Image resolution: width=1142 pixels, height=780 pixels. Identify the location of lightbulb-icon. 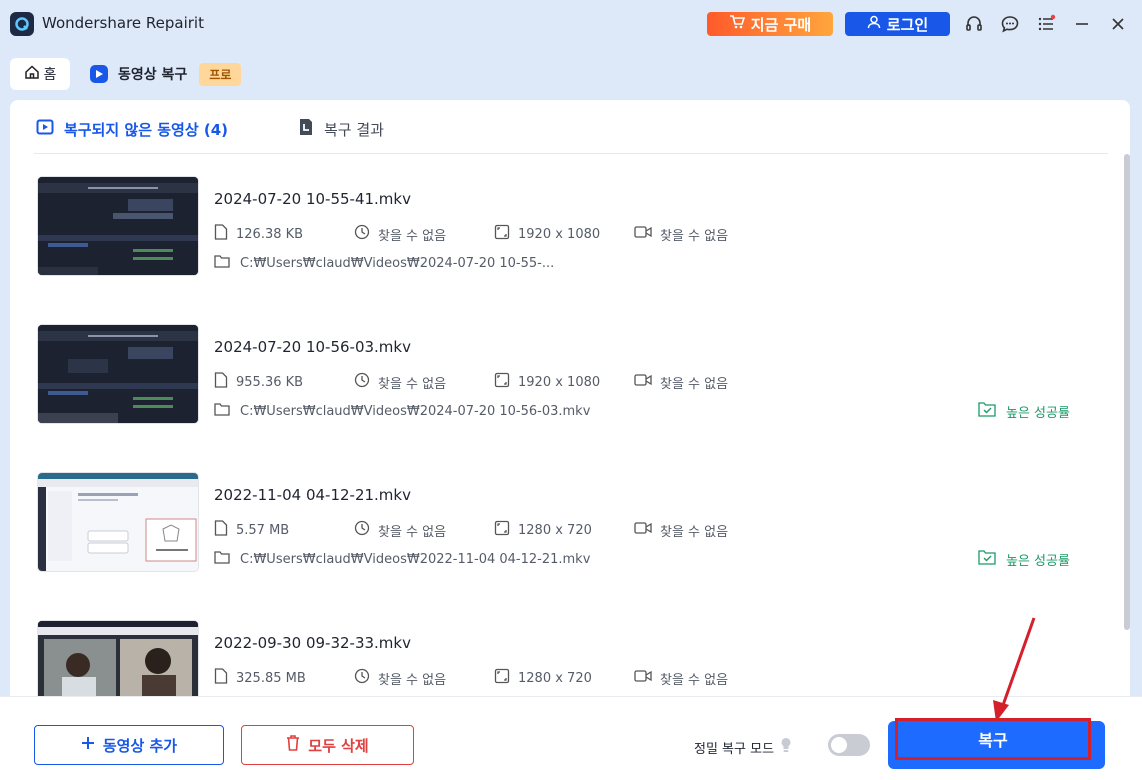
(786, 747).